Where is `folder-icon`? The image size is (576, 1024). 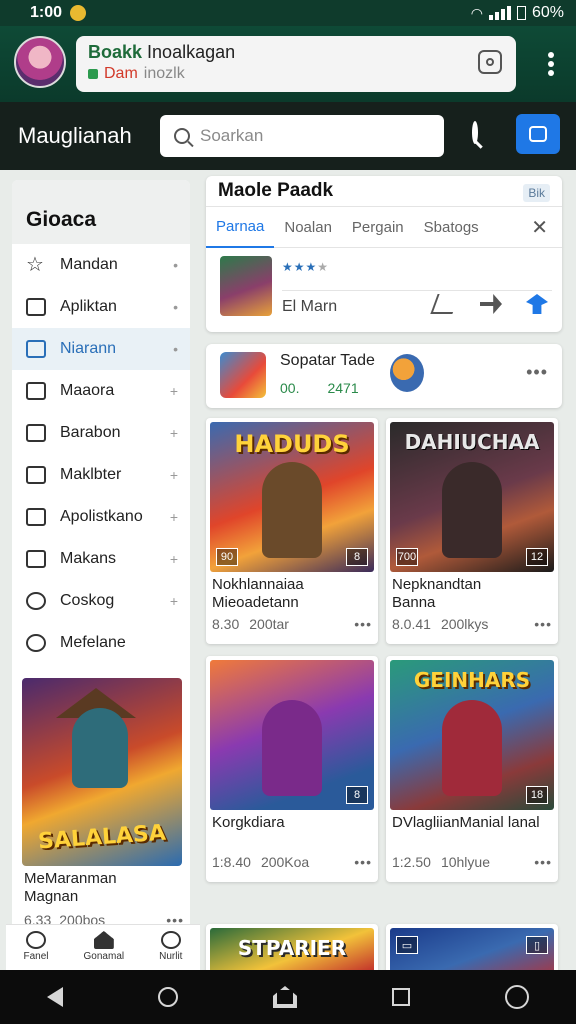
folder-icon is located at coordinates (36, 559).